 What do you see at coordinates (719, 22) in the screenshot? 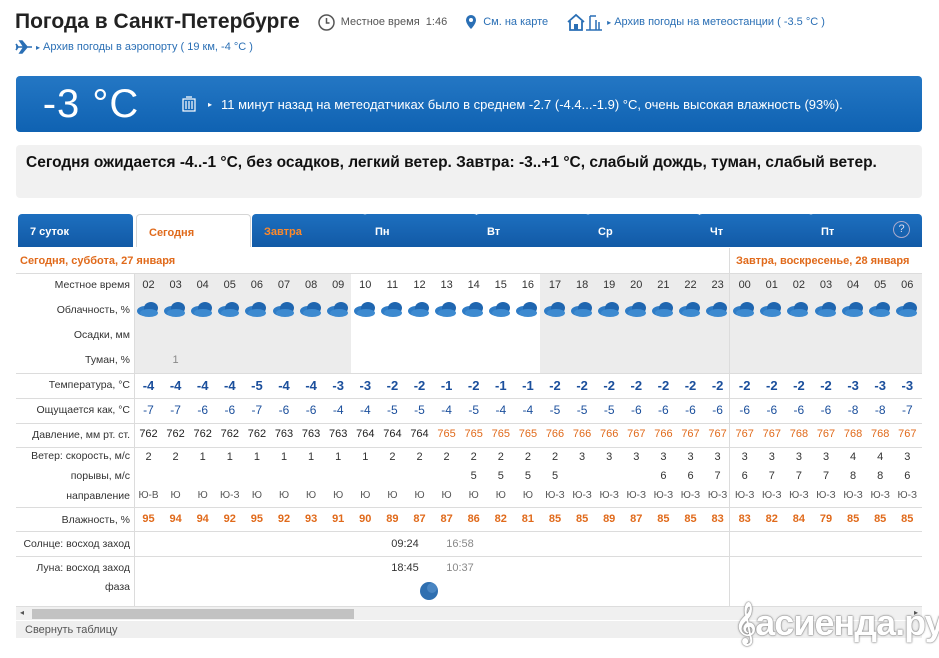
I see `station-archive-link: Архив погоды на метеостанции ( -3.5 °C )` at bounding box center [719, 22].